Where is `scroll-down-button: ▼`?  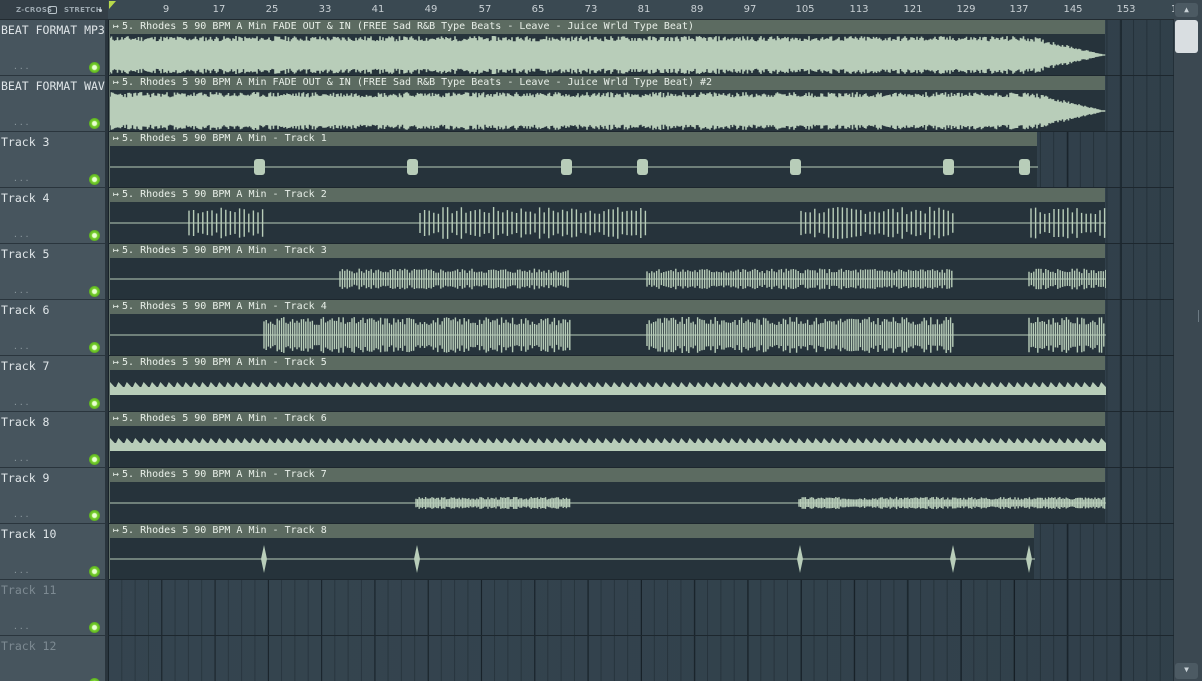 scroll-down-button: ▼ is located at coordinates (1186, 671).